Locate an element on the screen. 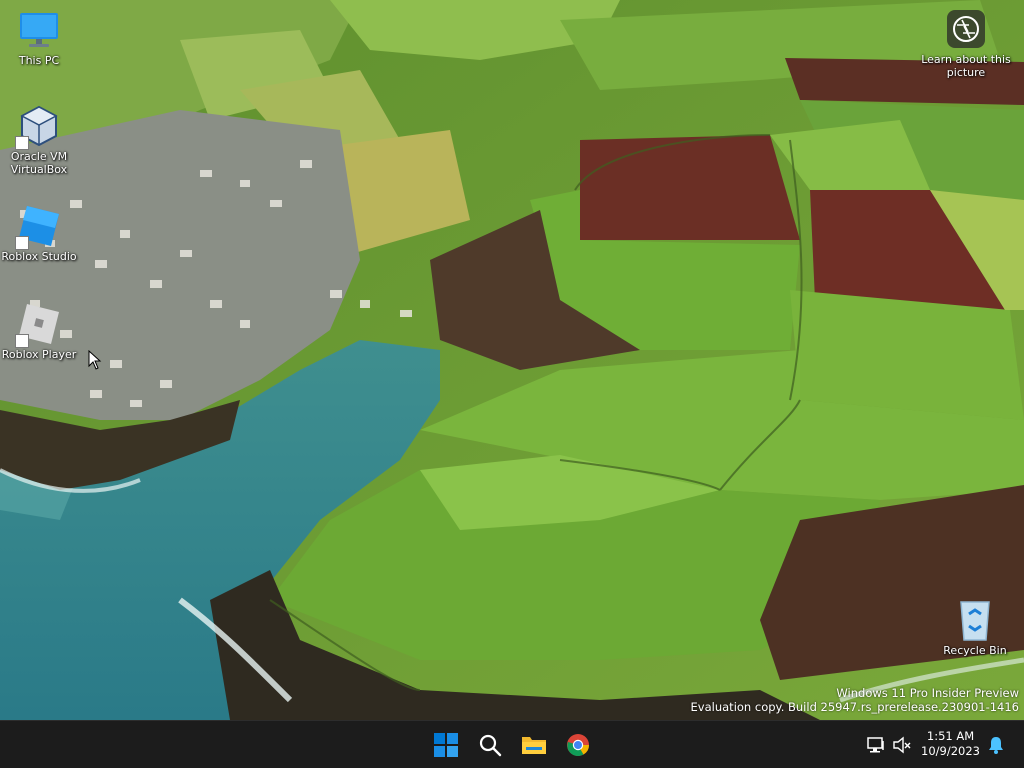 This screenshot has width=1024, height=768. mouse-cursor-icon is located at coordinates (95, 360).